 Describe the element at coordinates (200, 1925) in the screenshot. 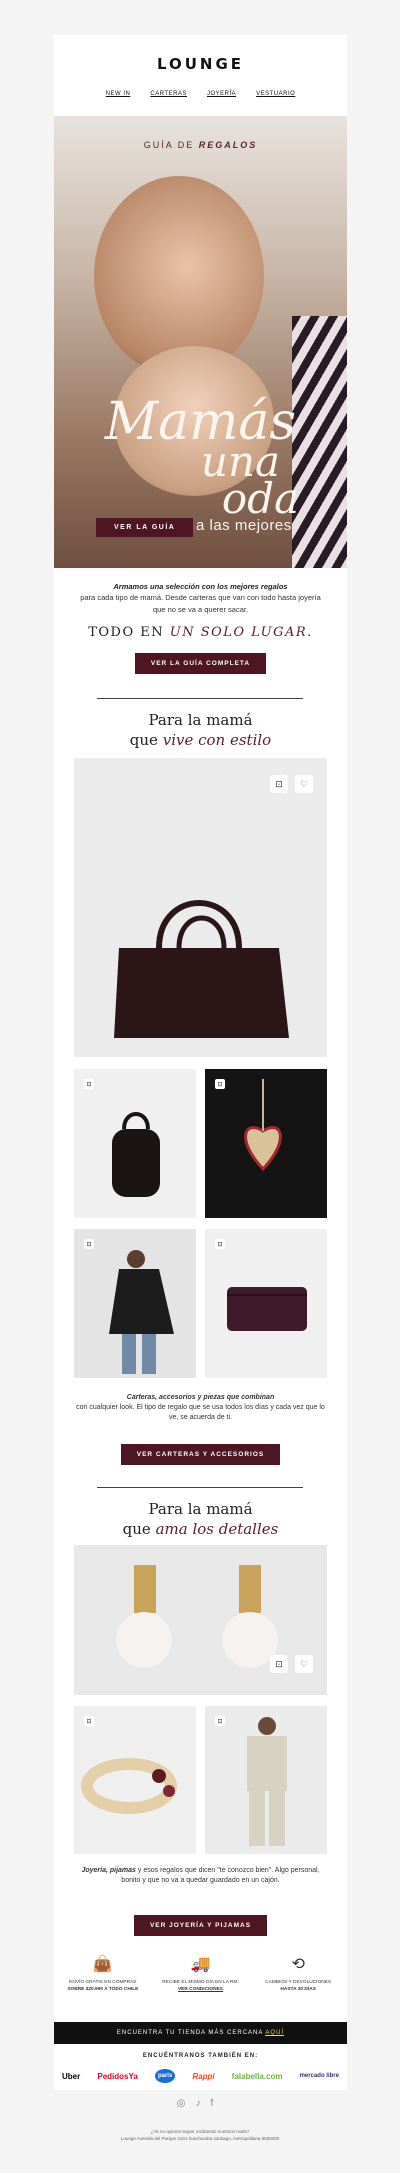

I see `view-jewelry-button: VER JOYERÍA Y PIJAMAS` at that location.